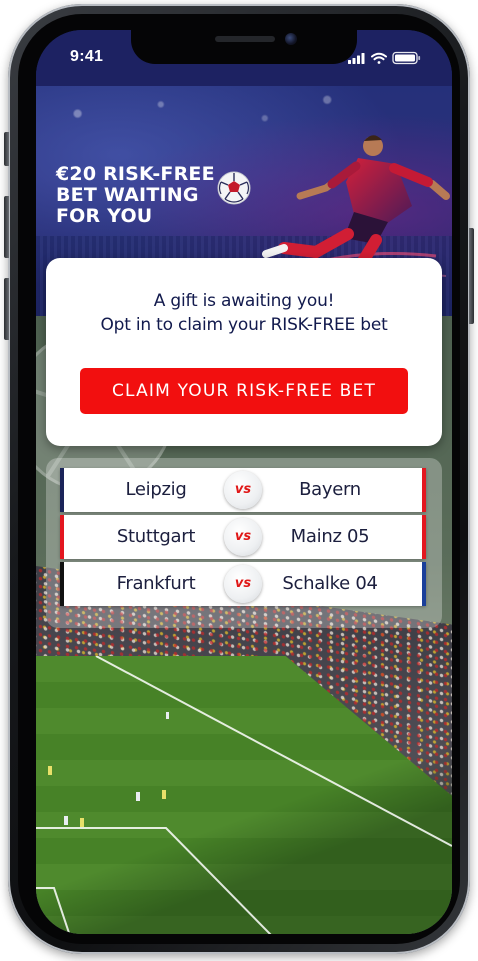 The width and height of the screenshot is (478, 961). Describe the element at coordinates (406, 58) in the screenshot. I see `battery-icon` at that location.